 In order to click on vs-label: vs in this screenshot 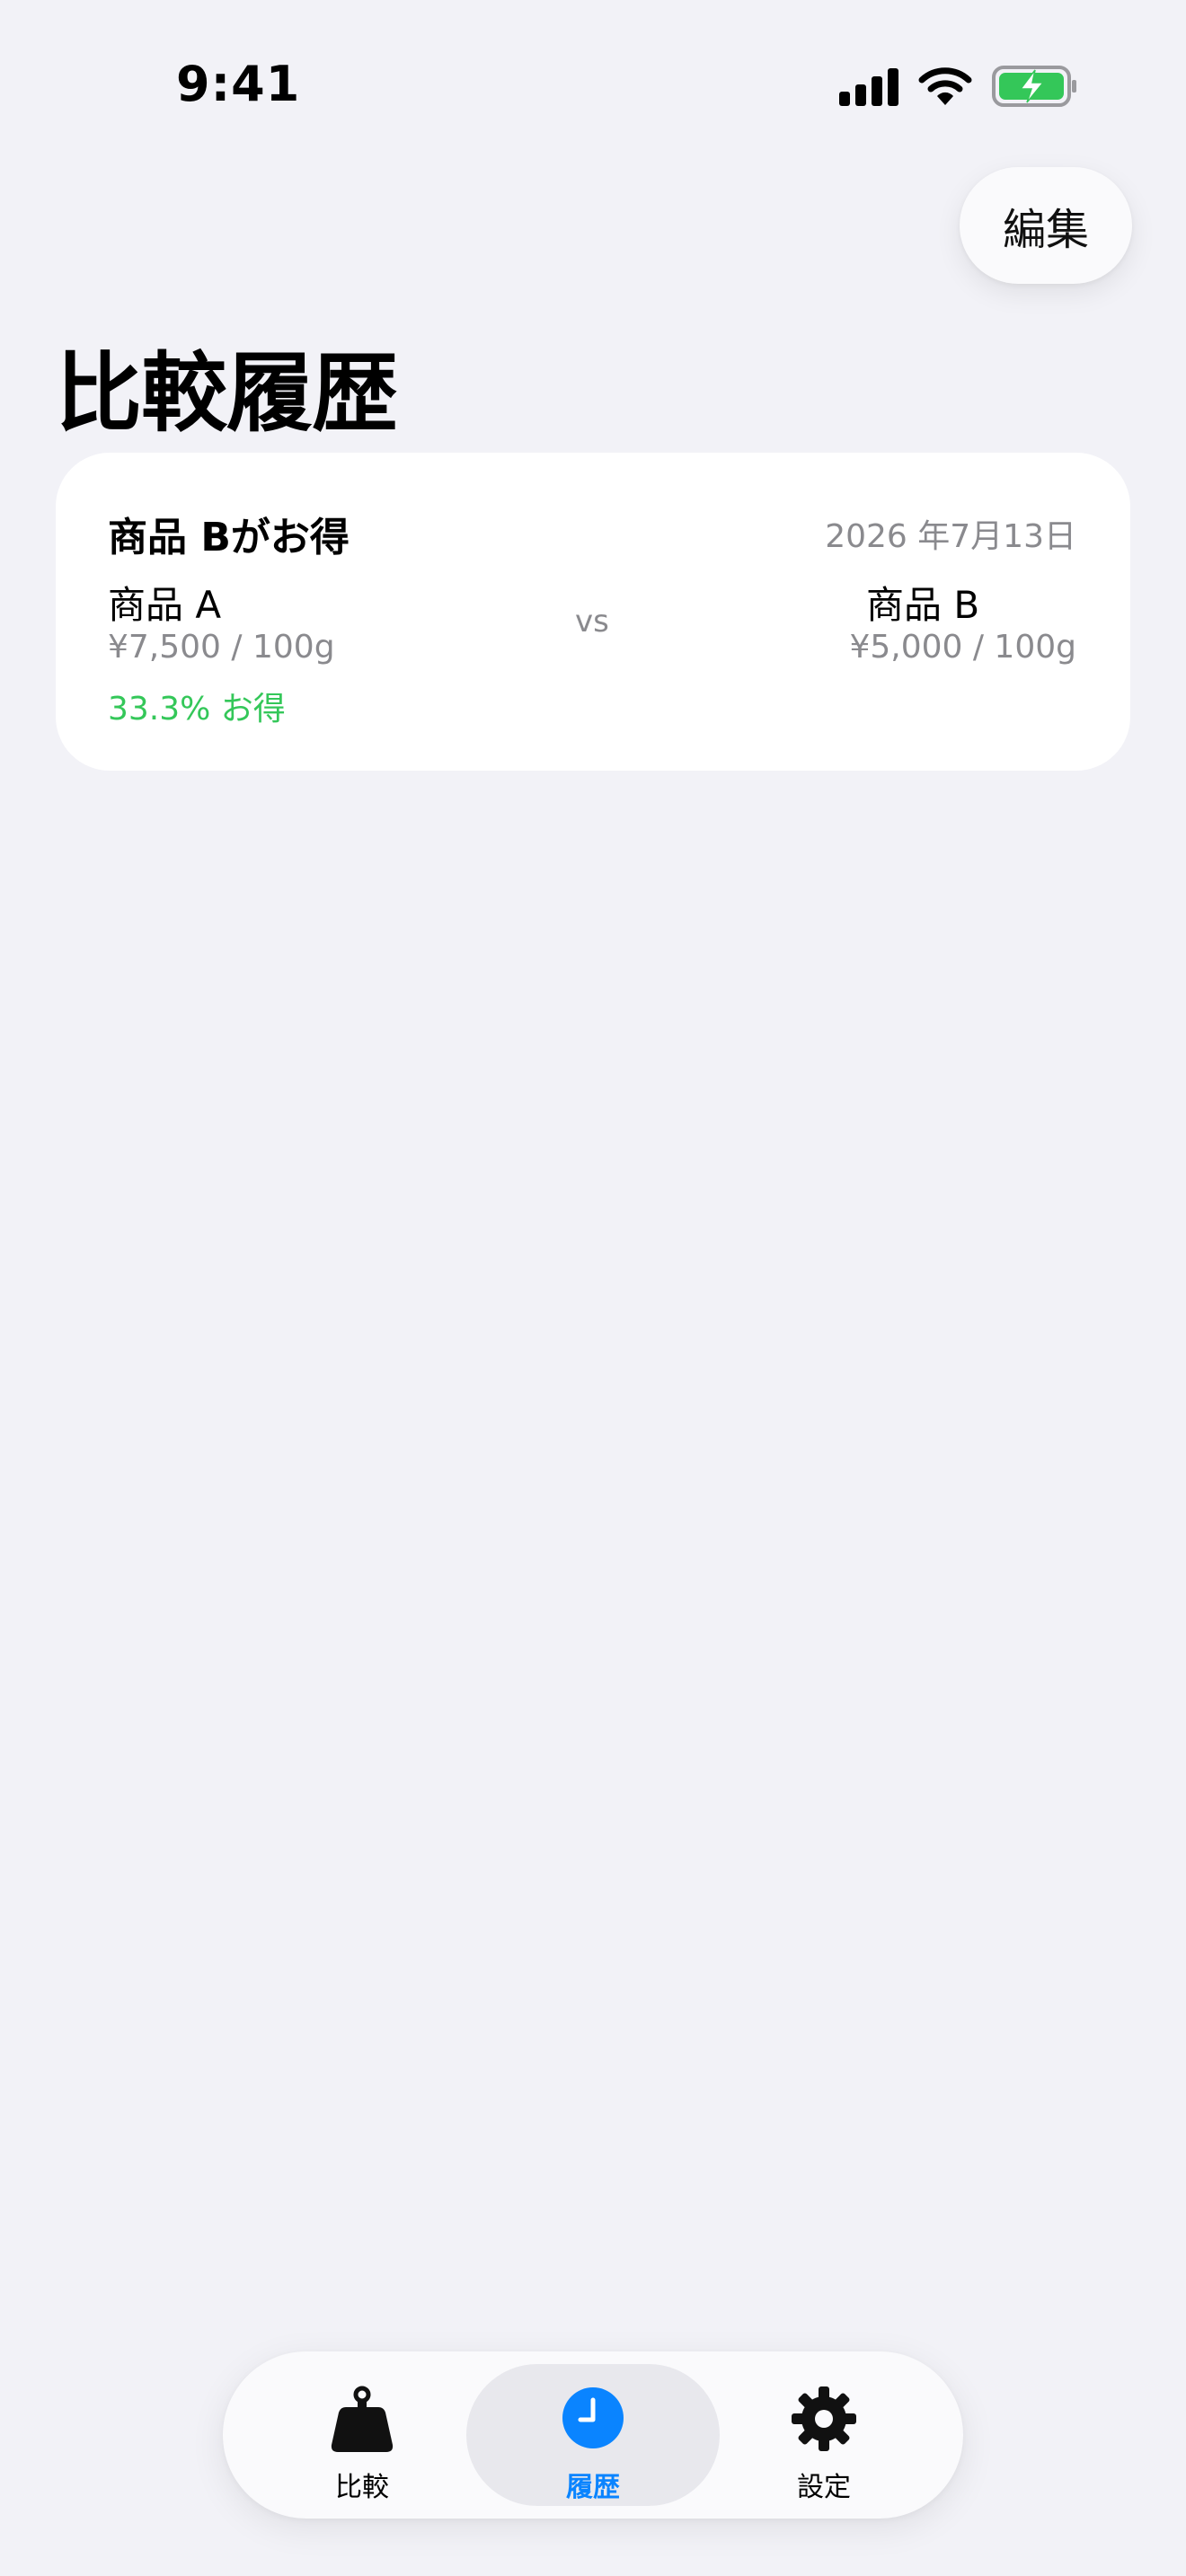, I will do `click(592, 622)`.